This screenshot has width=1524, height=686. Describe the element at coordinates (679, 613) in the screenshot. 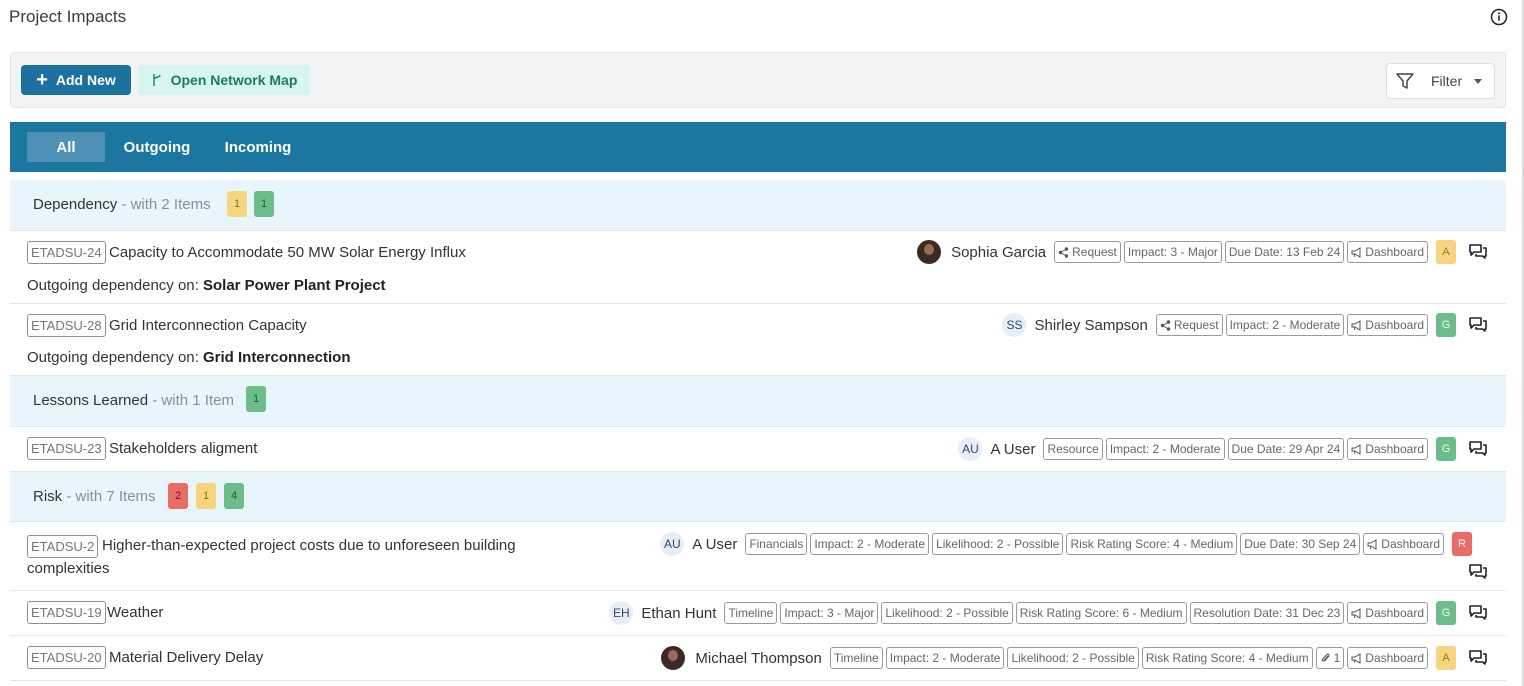

I see `person-name: Ethan Hunt` at that location.